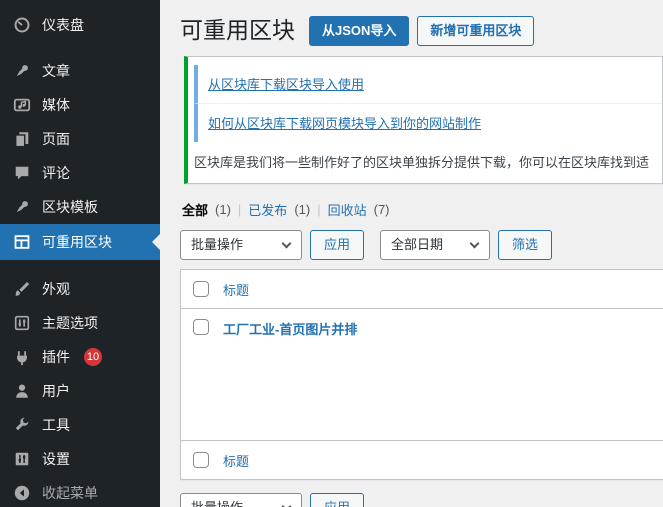  What do you see at coordinates (422, 289) in the screenshot?
I see `table-header-row: 标题` at bounding box center [422, 289].